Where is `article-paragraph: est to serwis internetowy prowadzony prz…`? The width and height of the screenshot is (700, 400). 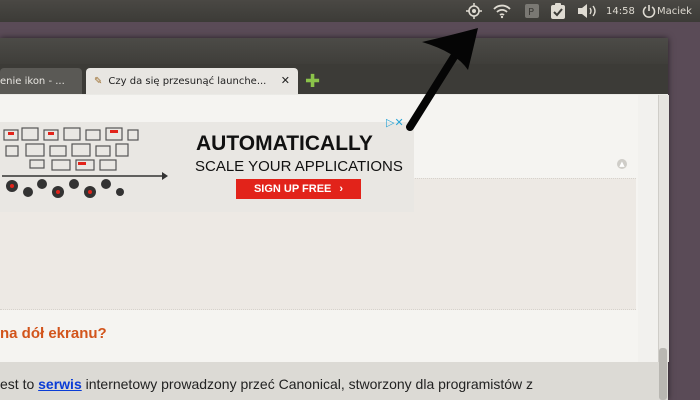
article-paragraph: est to serwis internetowy prowadzony prz… is located at coordinates (266, 384).